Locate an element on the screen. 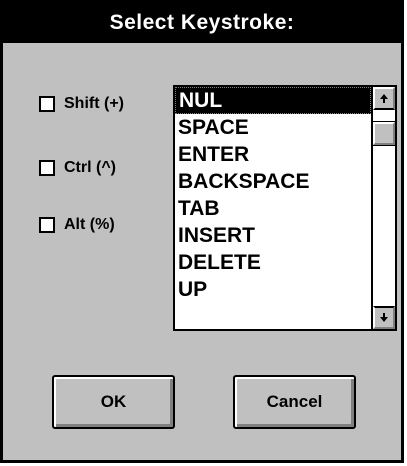 This screenshot has width=407, height=466. list-item-nul: NUL is located at coordinates (273, 100).